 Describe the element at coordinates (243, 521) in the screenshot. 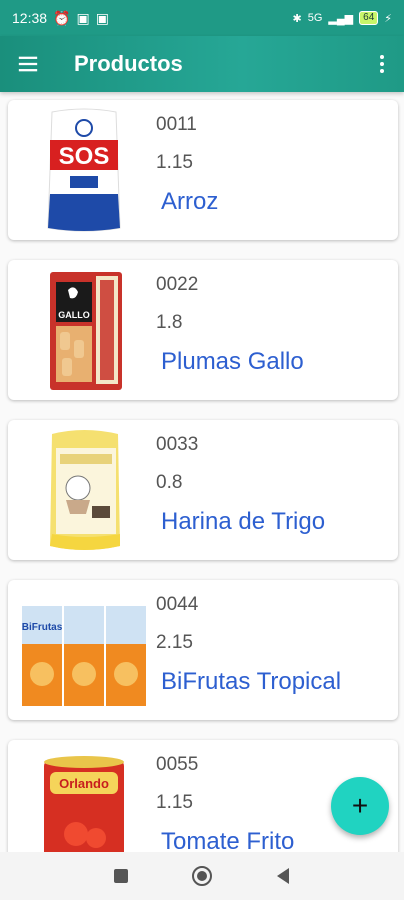

I see `product-name: Harina de Trigo` at that location.